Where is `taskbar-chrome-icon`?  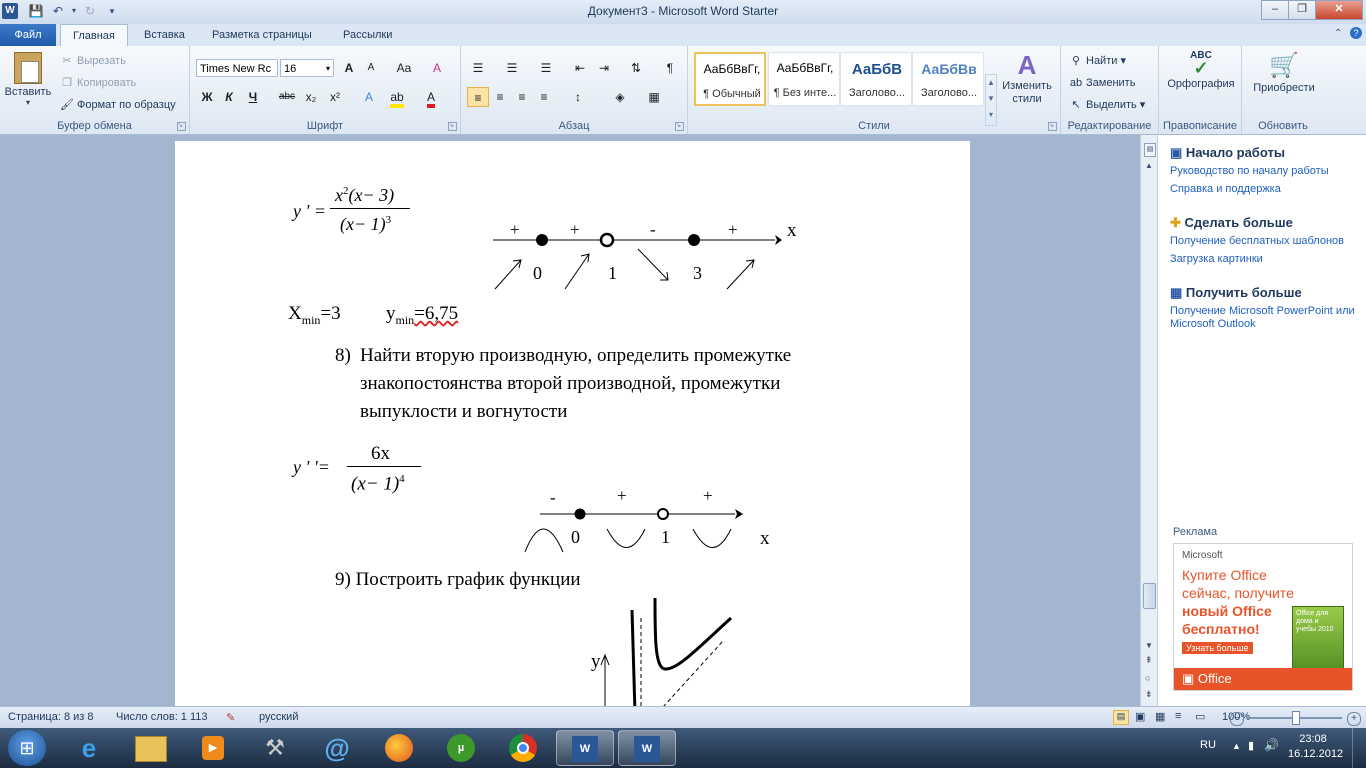
taskbar-chrome-icon is located at coordinates (523, 748).